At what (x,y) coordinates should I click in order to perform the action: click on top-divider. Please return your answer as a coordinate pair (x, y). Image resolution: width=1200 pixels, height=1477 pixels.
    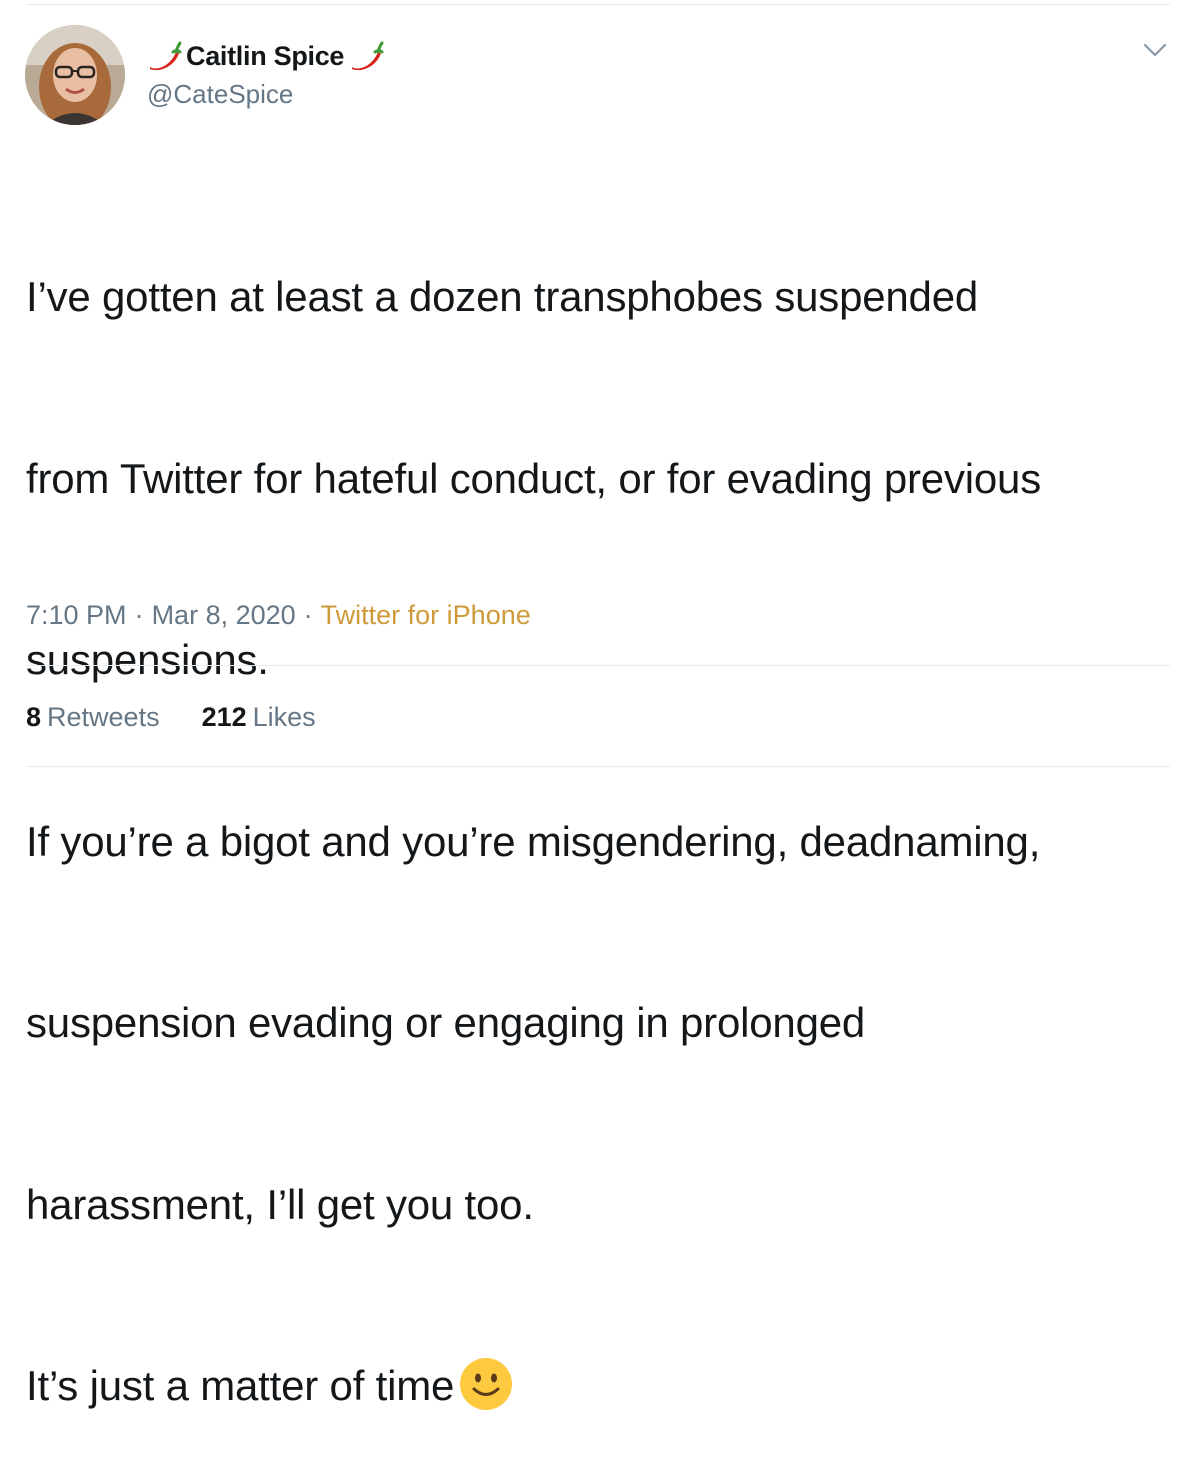
    Looking at the image, I should click on (598, 4).